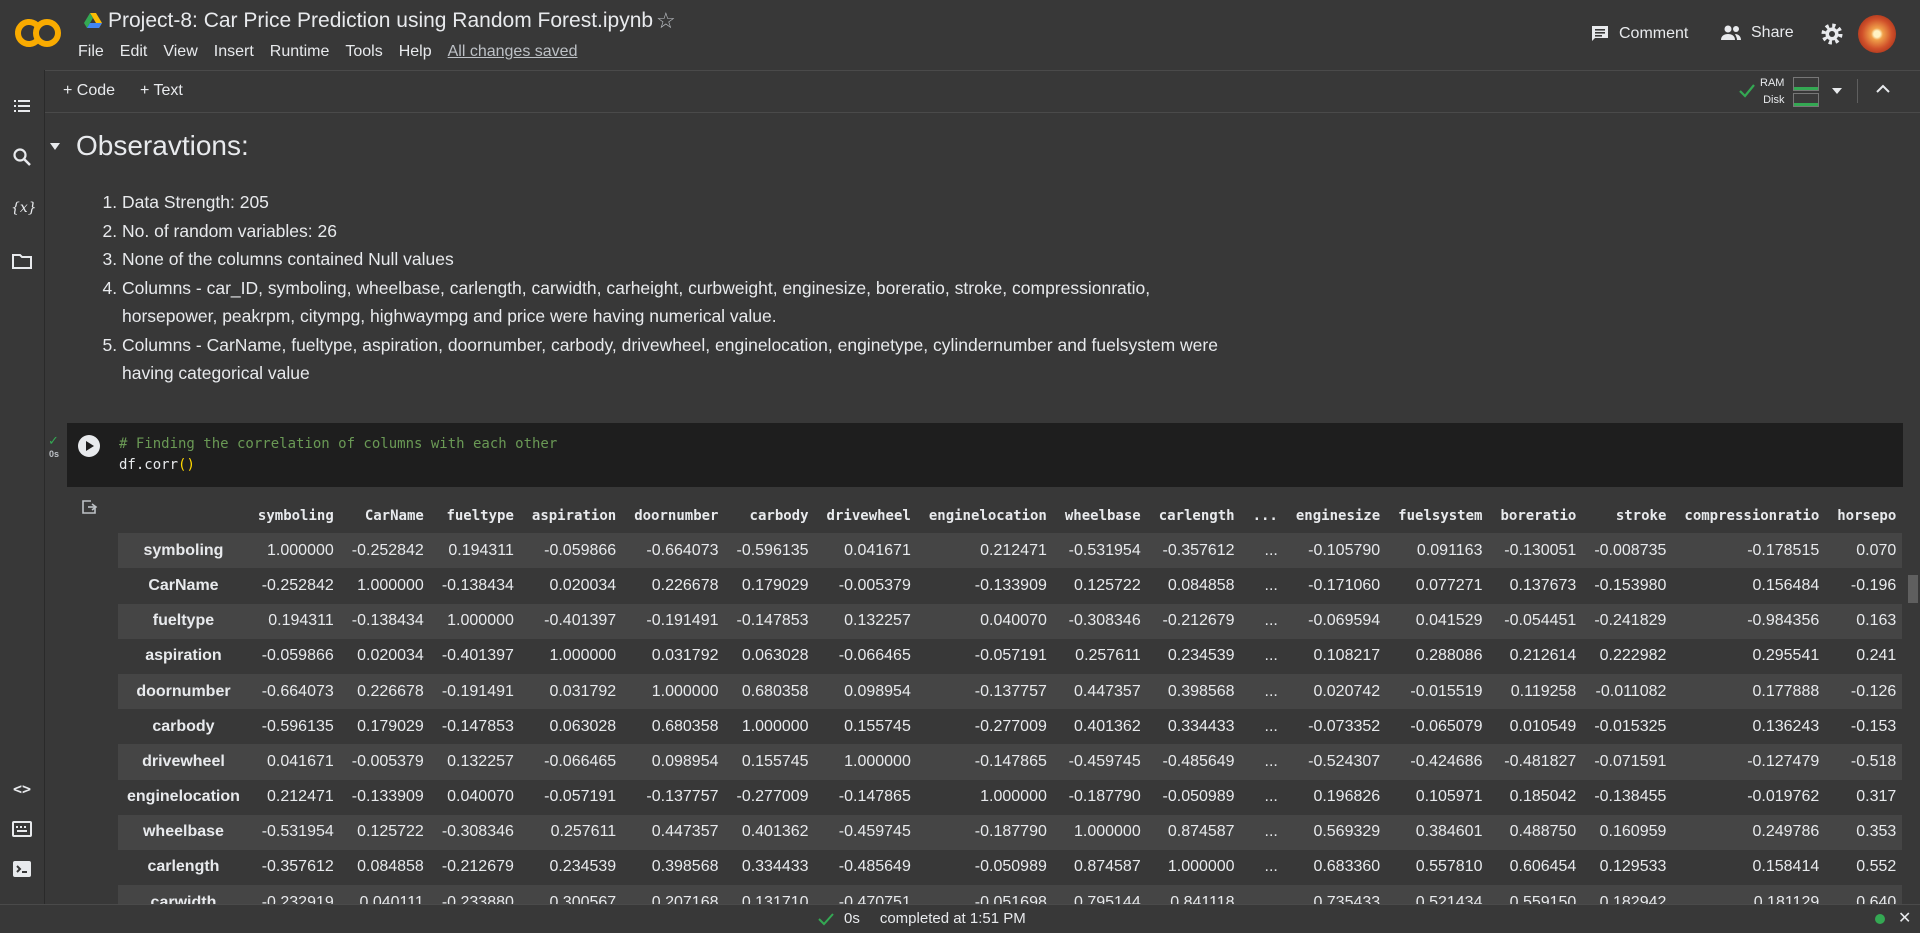  What do you see at coordinates (477, 832) in the screenshot?
I see `table-cell: -0.308346` at bounding box center [477, 832].